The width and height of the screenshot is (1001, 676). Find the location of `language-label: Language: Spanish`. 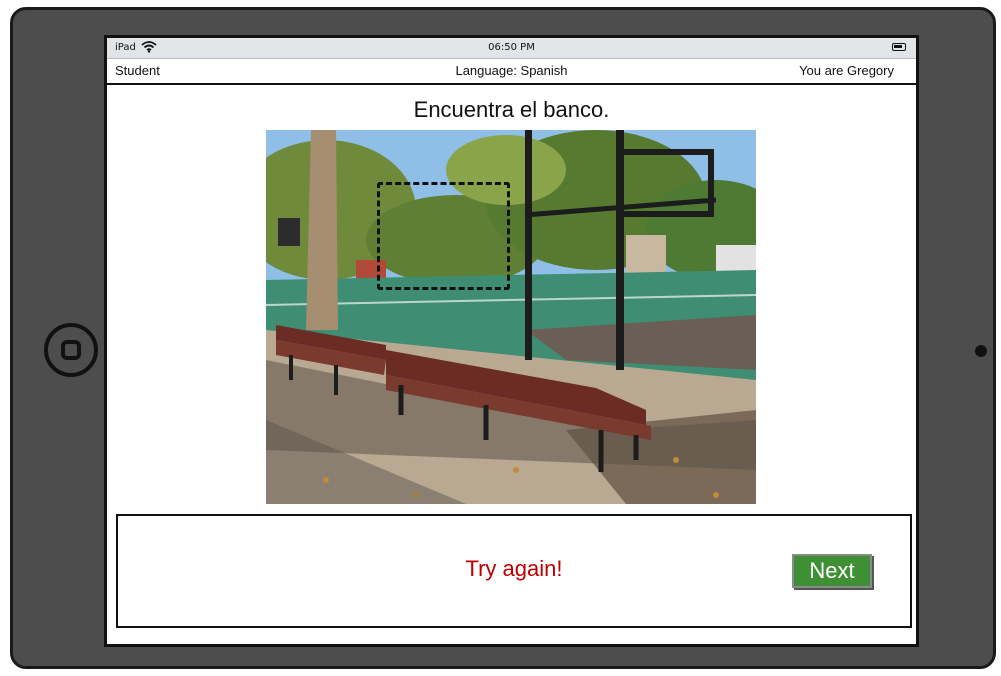

language-label: Language: Spanish is located at coordinates (511, 70).